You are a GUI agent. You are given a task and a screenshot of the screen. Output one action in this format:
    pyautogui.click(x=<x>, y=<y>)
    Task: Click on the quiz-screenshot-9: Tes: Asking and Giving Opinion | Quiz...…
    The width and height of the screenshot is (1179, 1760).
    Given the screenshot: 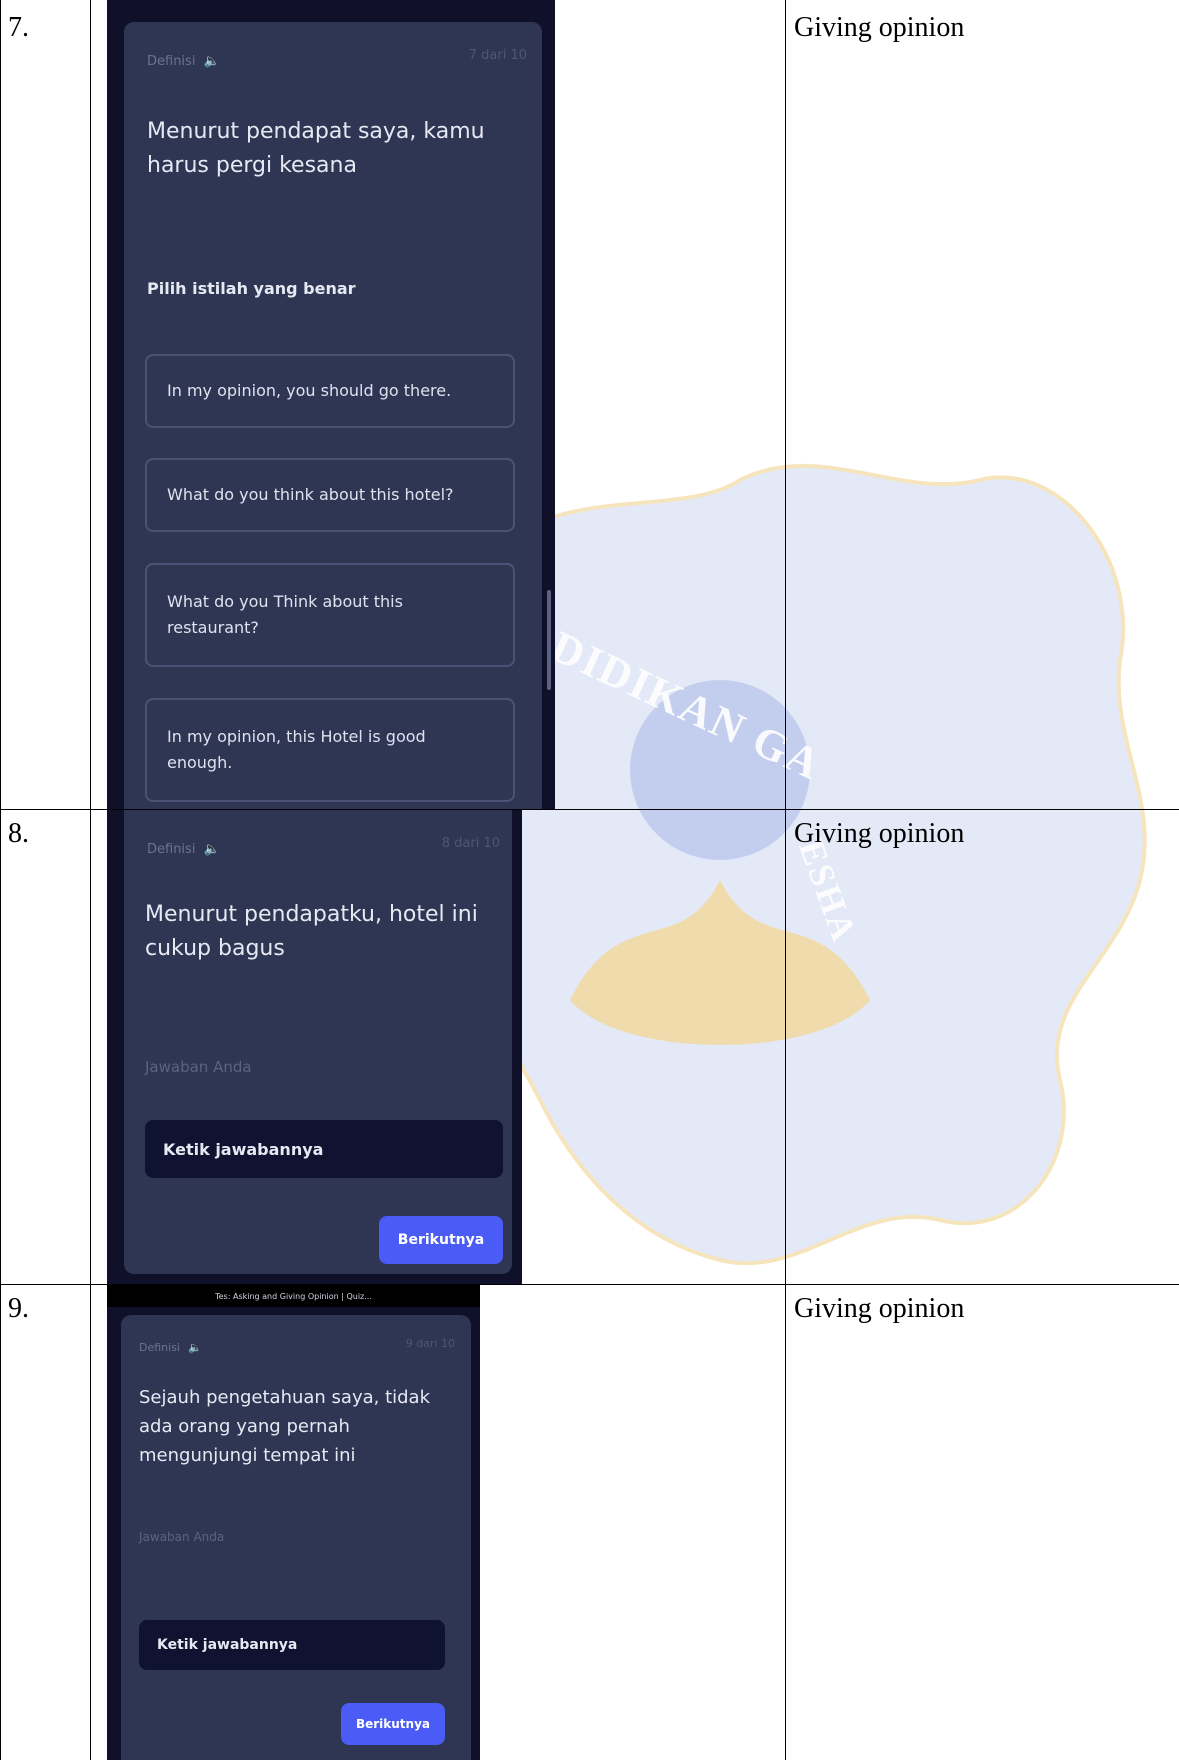 What is the action you would take?
    pyautogui.click(x=293, y=1522)
    